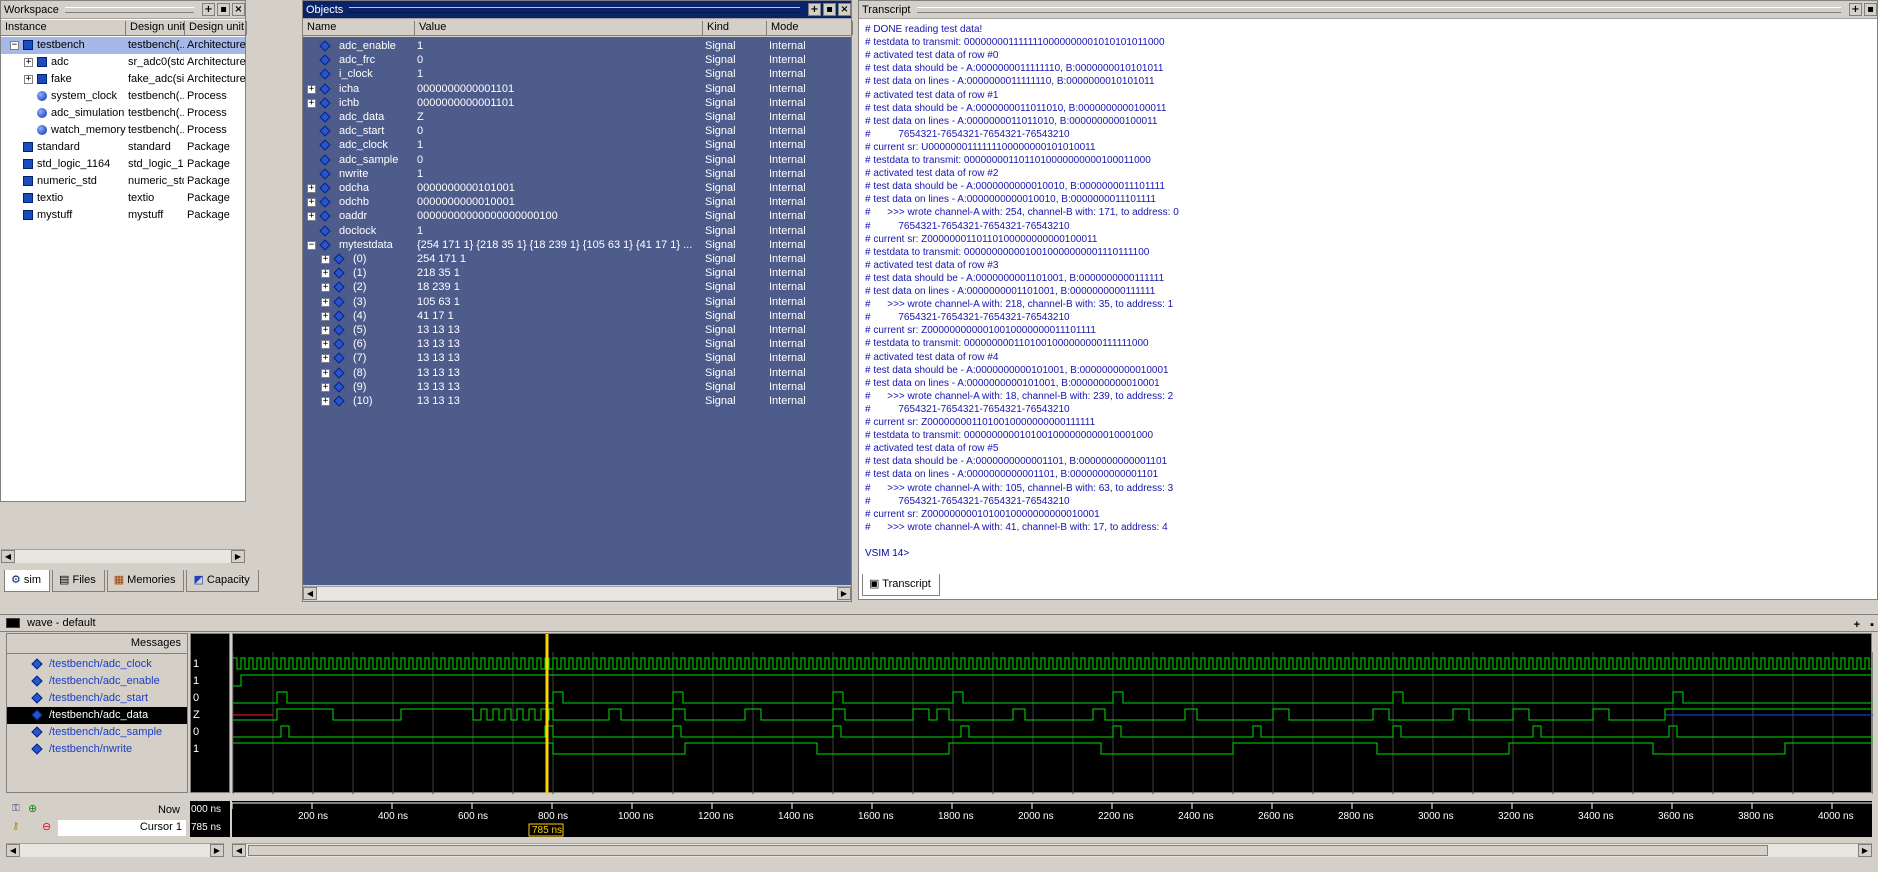 The image size is (1878, 872). What do you see at coordinates (123, 130) in the screenshot?
I see `workspace-row: watch_memory testbench(... Process` at bounding box center [123, 130].